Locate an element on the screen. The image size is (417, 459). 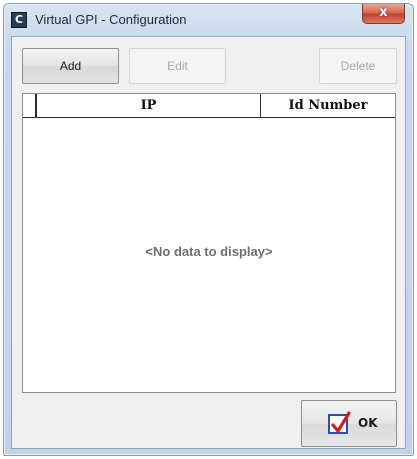
delete-button: Delete is located at coordinates (358, 66).